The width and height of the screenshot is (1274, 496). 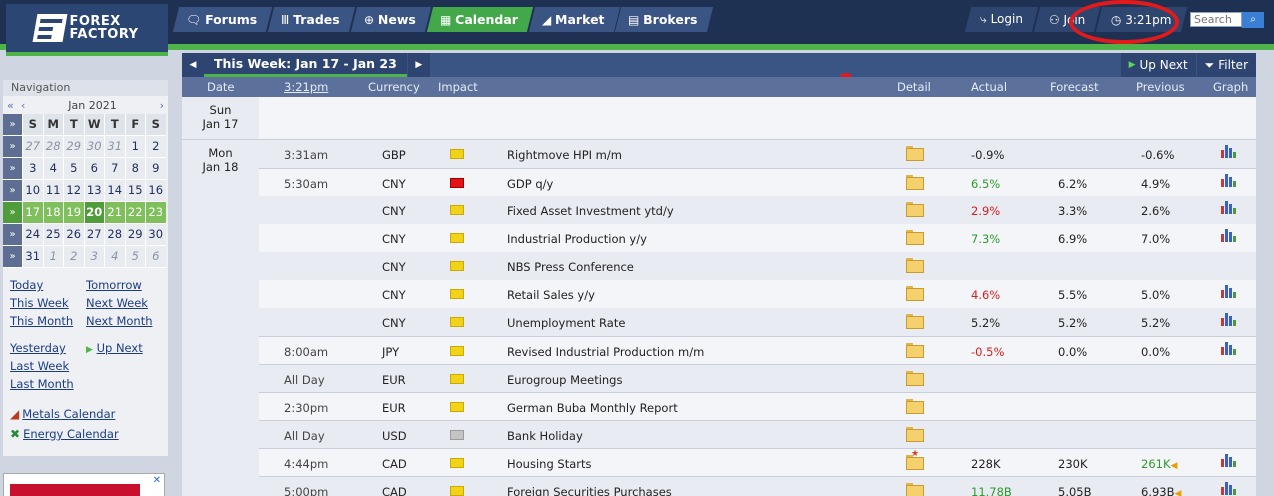 What do you see at coordinates (157, 480) in the screenshot?
I see `ad-close-icon: ✕` at bounding box center [157, 480].